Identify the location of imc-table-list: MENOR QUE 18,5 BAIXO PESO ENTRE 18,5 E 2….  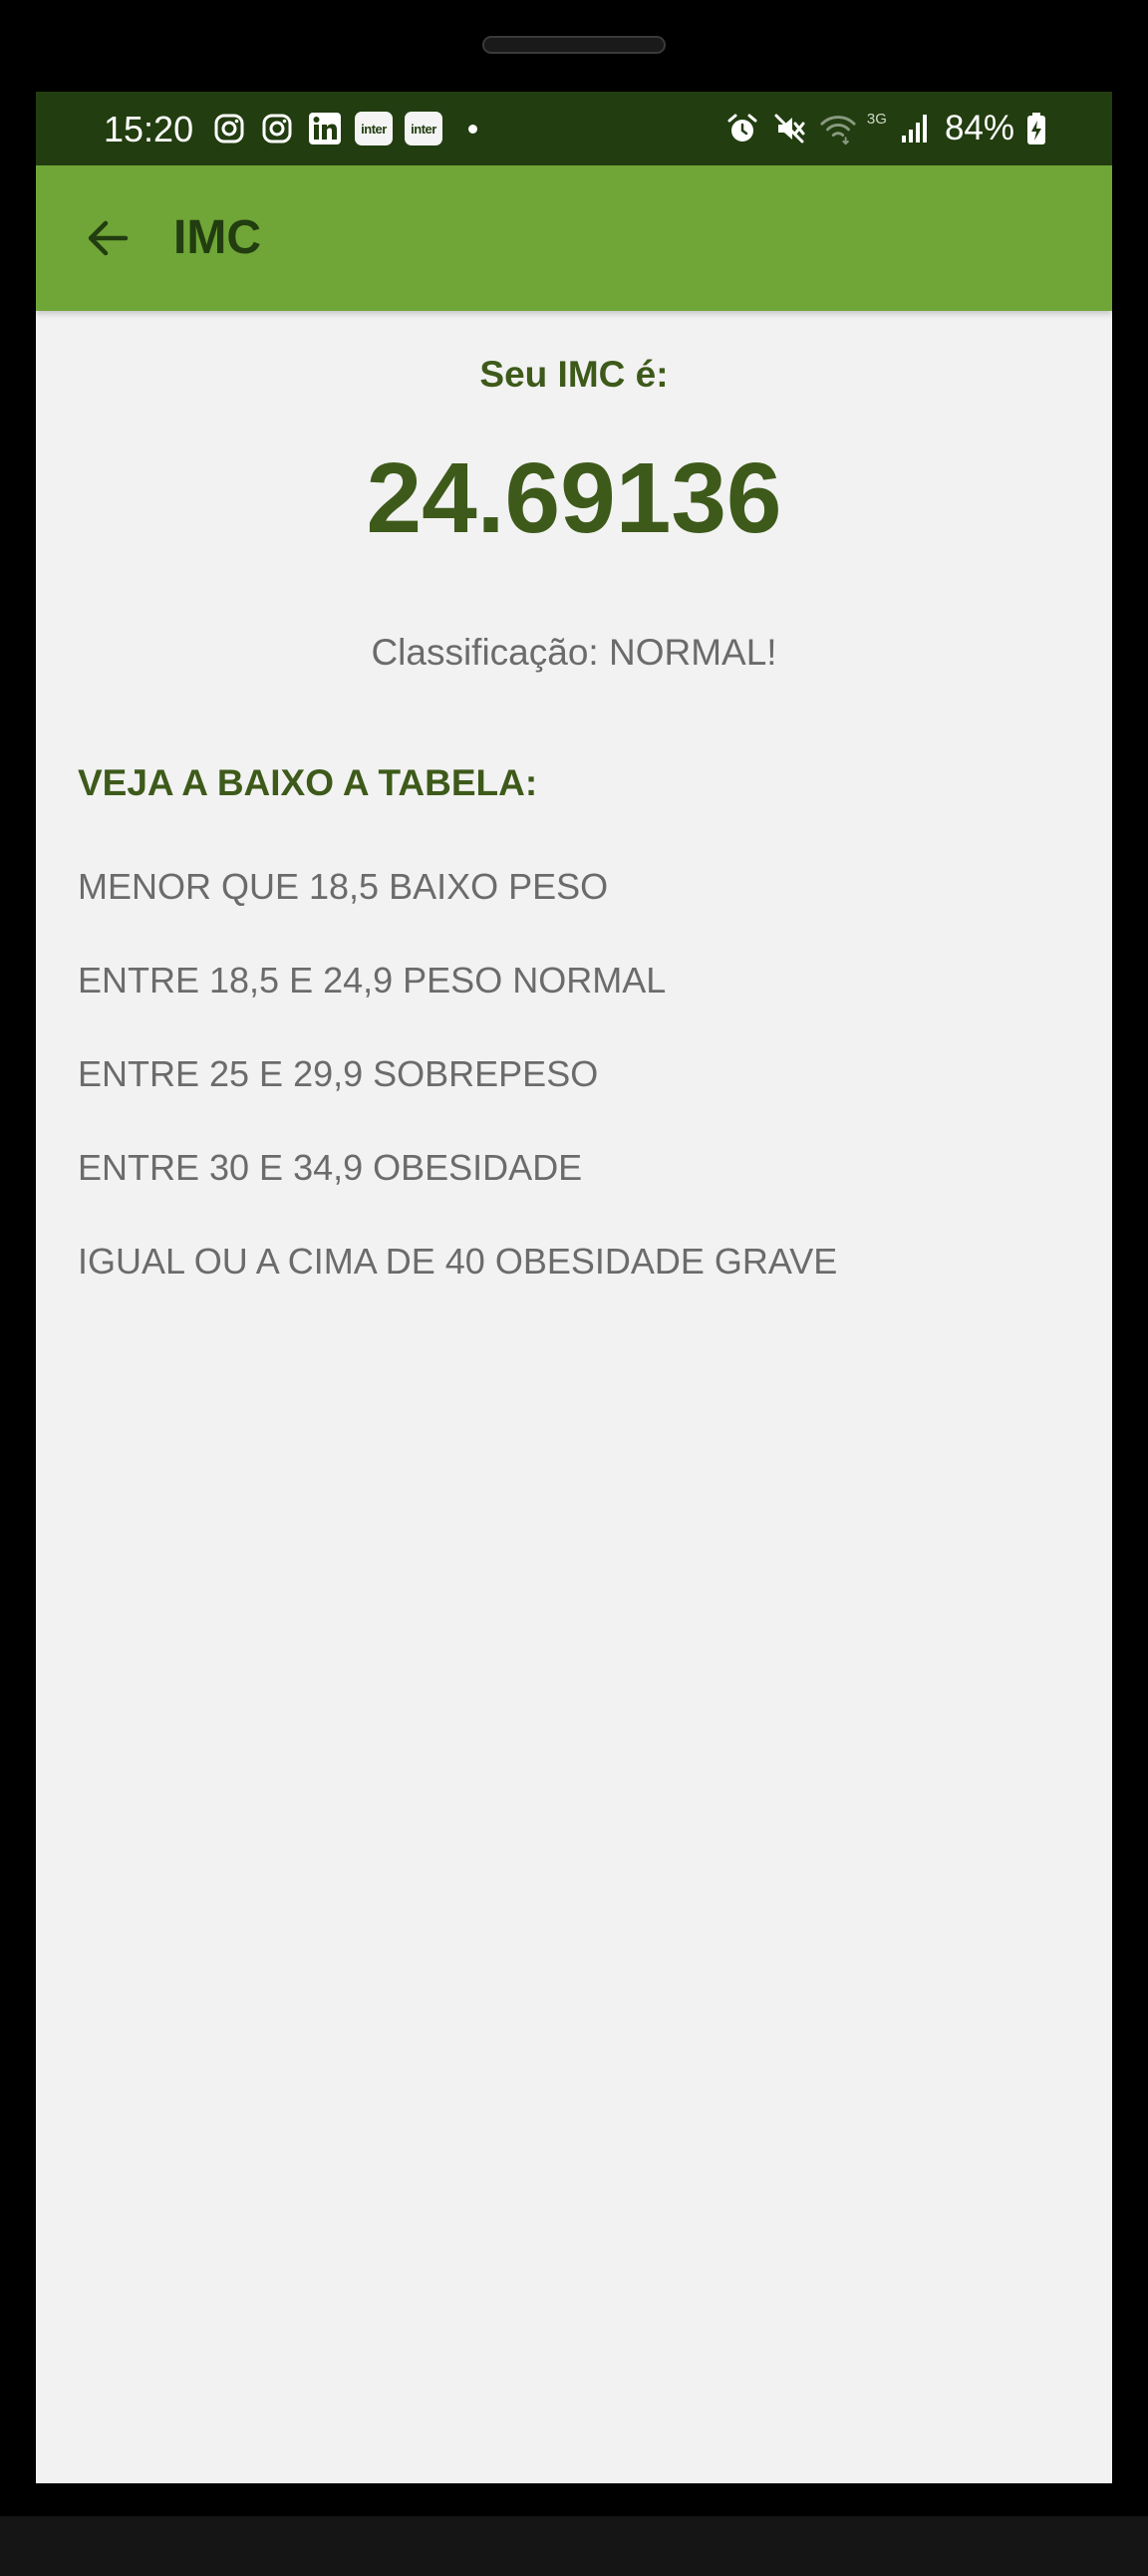
(457, 1099).